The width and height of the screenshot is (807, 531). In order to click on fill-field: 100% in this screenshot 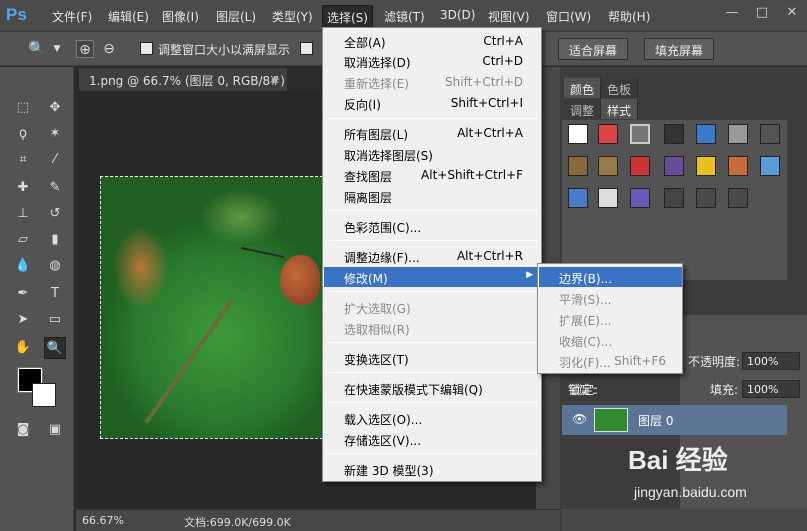, I will do `click(771, 389)`.